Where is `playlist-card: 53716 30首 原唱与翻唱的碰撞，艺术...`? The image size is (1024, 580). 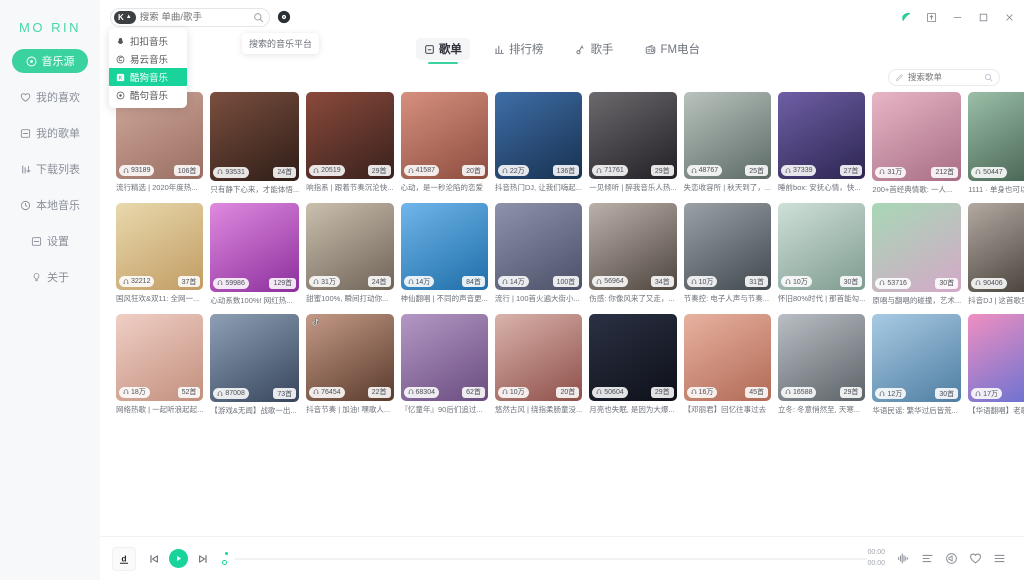
playlist-card: 53716 30首 原唱与翻唱的碰撞，艺术... is located at coordinates (917, 253).